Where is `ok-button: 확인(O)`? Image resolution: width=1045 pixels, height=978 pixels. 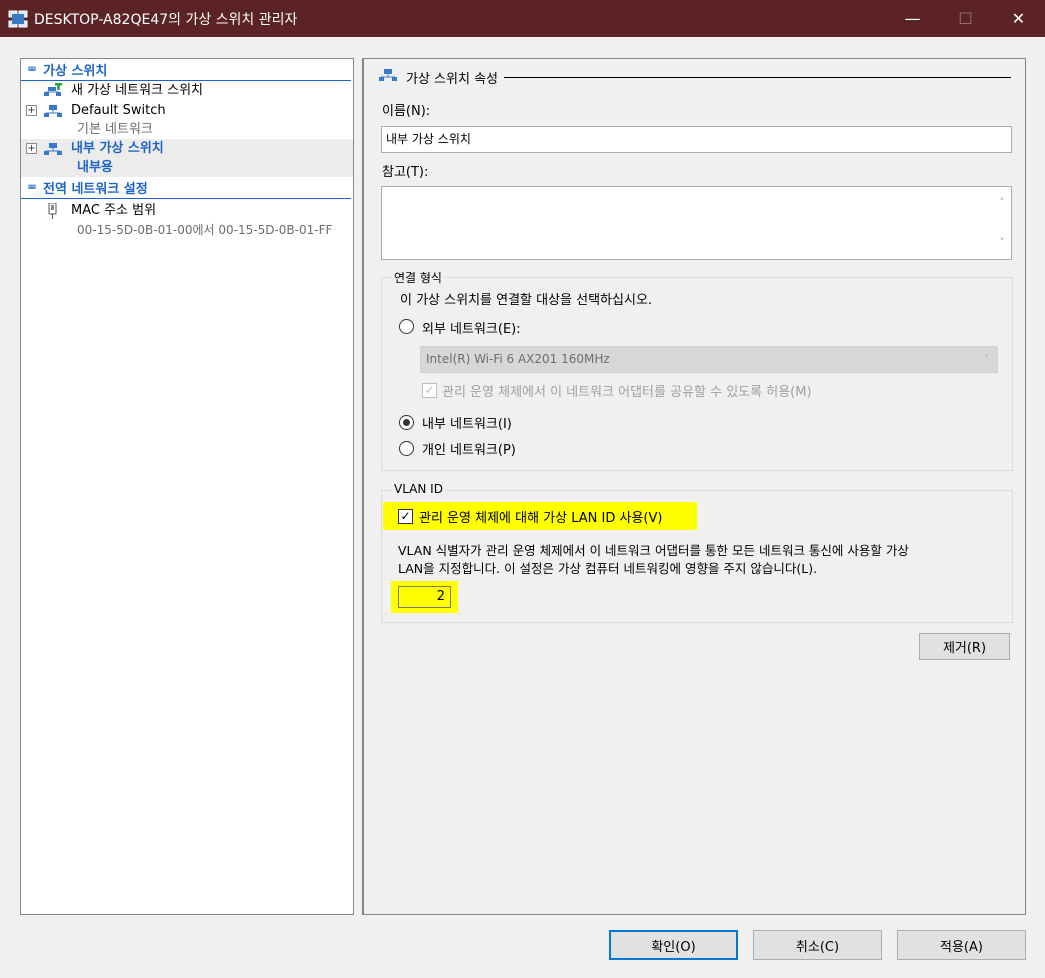 ok-button: 확인(O) is located at coordinates (673, 945).